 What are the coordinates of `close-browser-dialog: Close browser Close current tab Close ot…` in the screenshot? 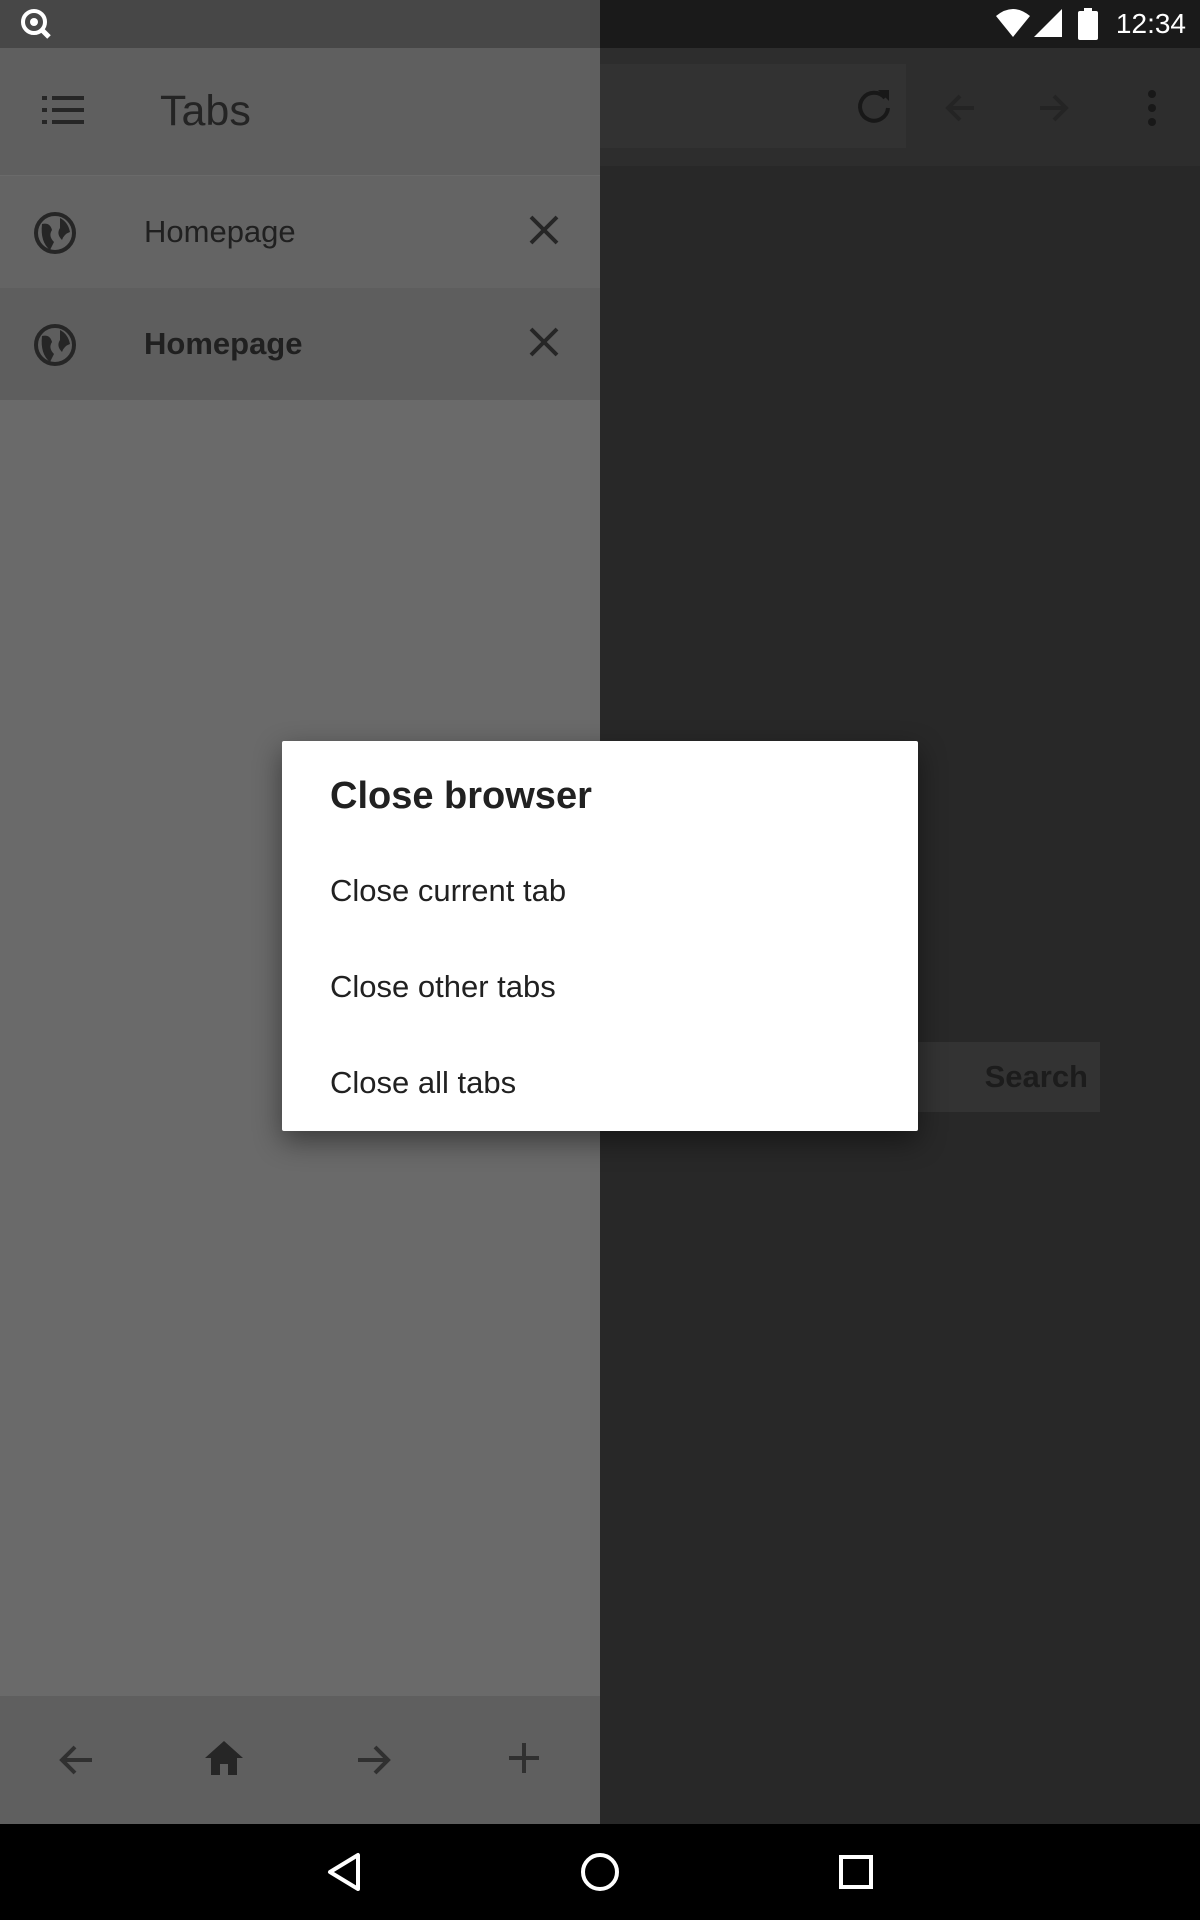 It's located at (600, 936).